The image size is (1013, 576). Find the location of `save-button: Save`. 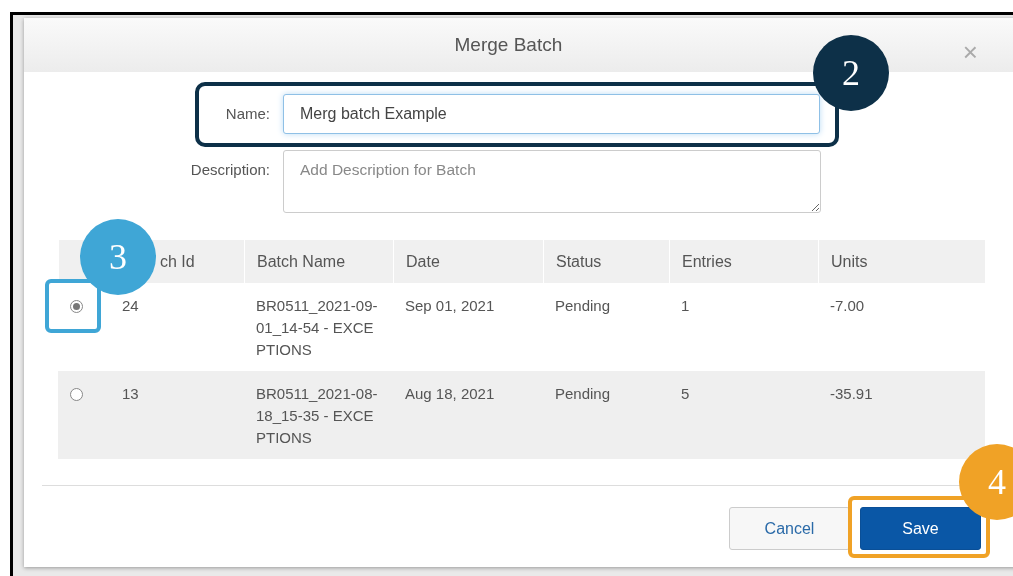

save-button: Save is located at coordinates (920, 528).